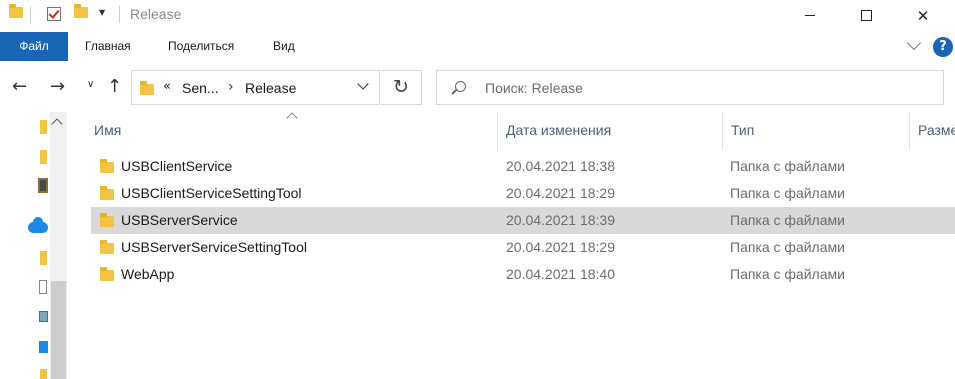 The image size is (955, 379). Describe the element at coordinates (54, 14) in the screenshot. I see `properties-icon` at that location.